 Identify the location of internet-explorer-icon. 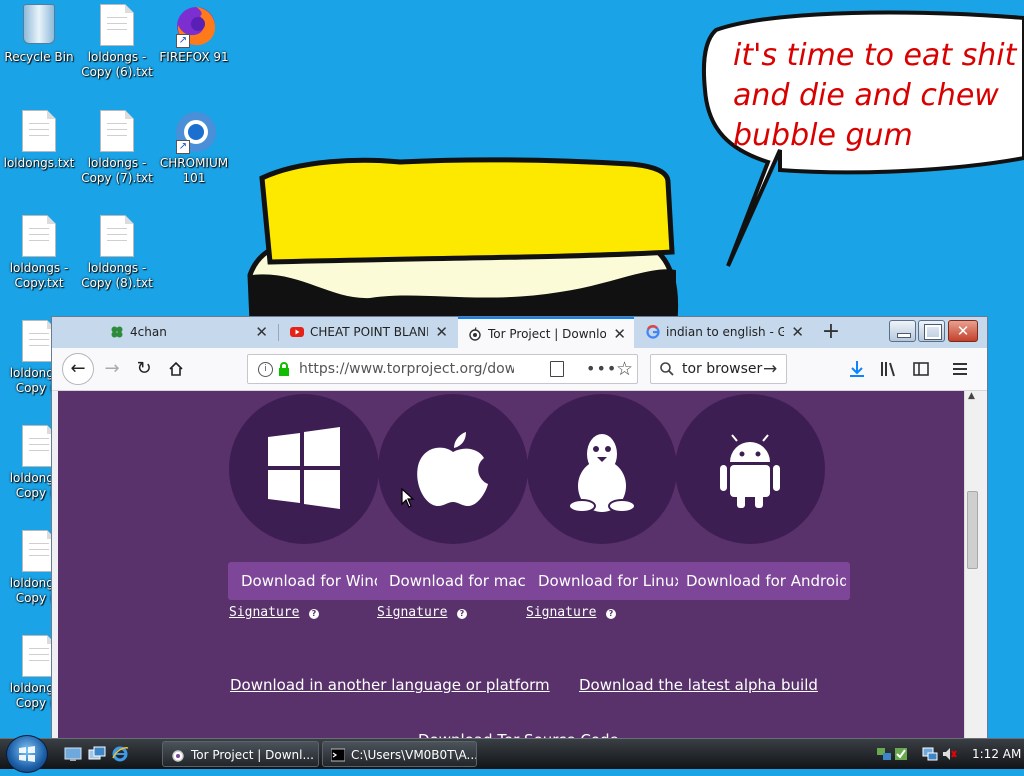
(120, 754).